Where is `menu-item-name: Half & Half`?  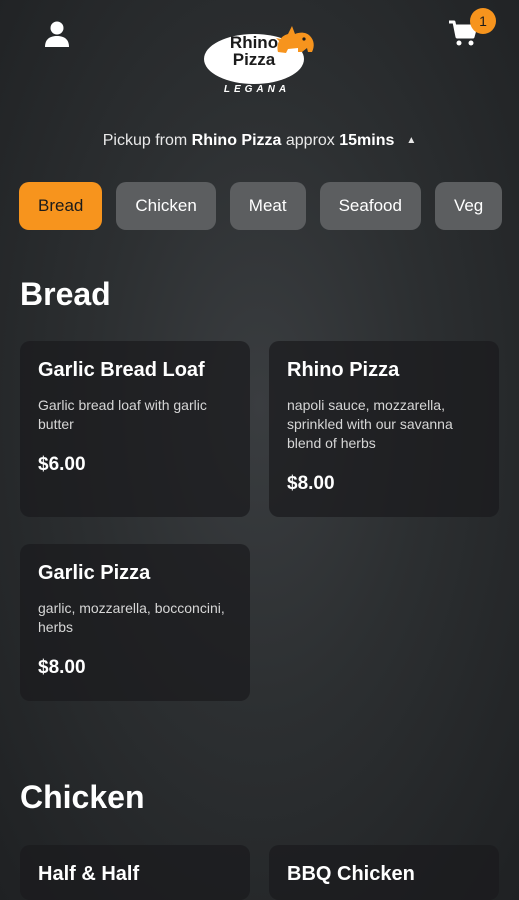 menu-item-name: Half & Half is located at coordinates (89, 874).